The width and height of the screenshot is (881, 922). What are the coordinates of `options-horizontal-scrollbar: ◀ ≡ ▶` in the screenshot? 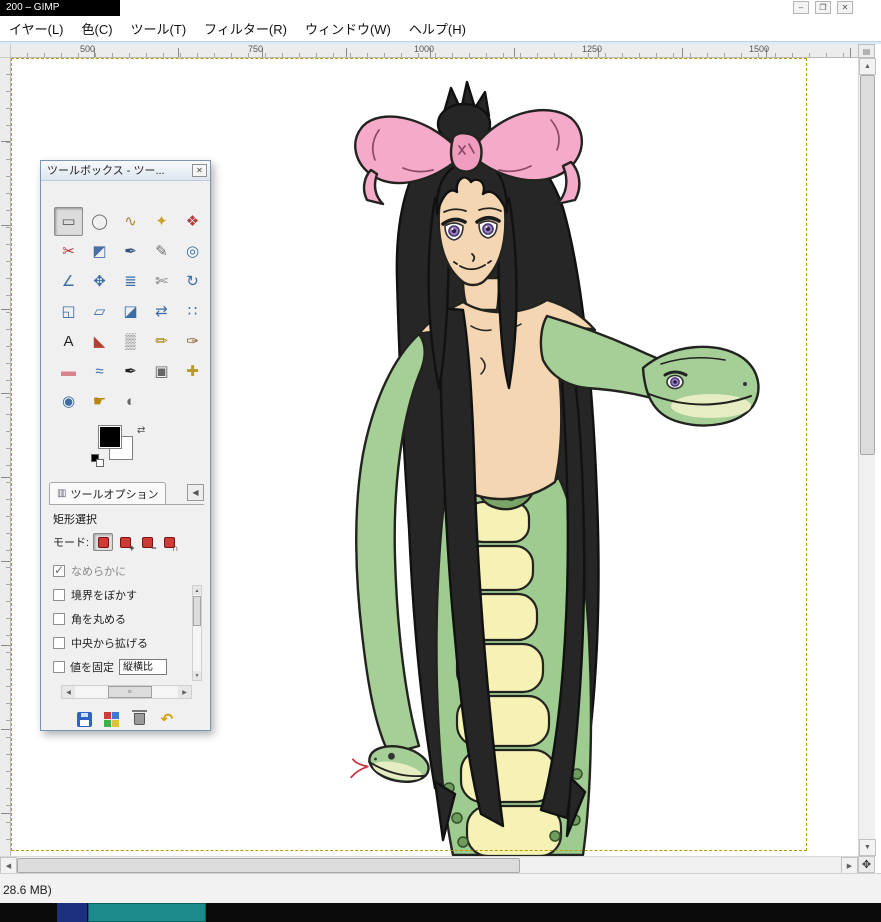 It's located at (126, 692).